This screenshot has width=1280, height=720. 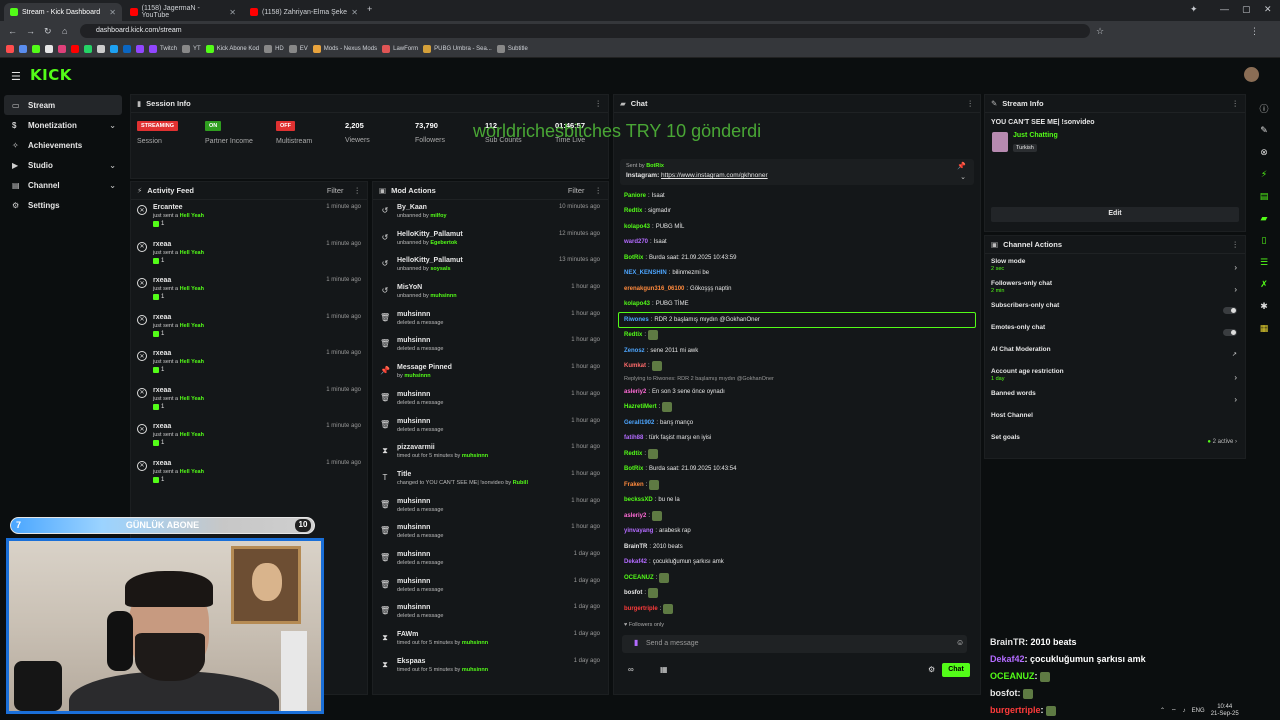 I want to click on chat-username: beckssXD, so click(x=638, y=500).